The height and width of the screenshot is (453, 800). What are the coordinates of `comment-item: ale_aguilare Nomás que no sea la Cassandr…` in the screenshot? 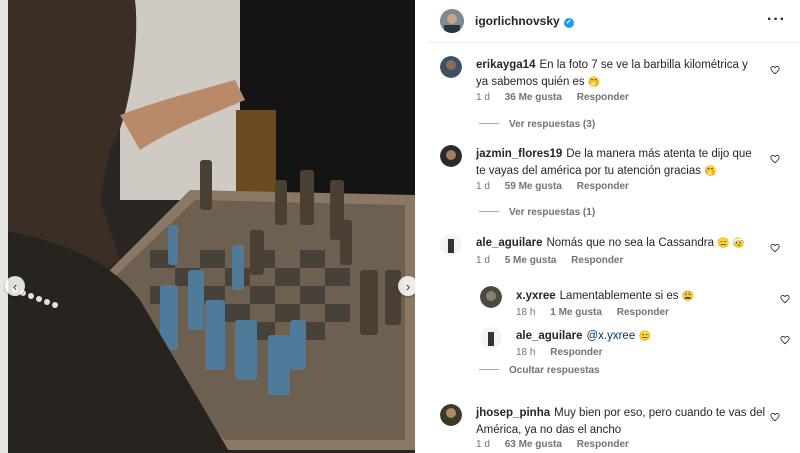 It's located at (615, 309).